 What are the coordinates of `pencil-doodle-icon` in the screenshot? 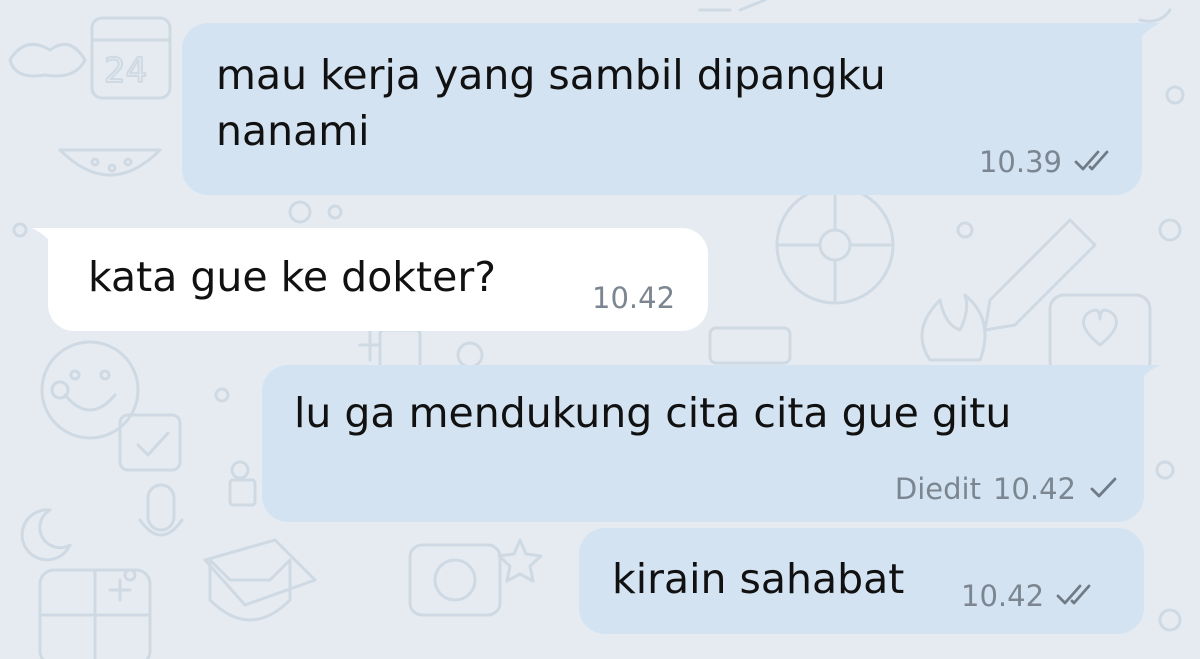 It's located at (1040, 275).